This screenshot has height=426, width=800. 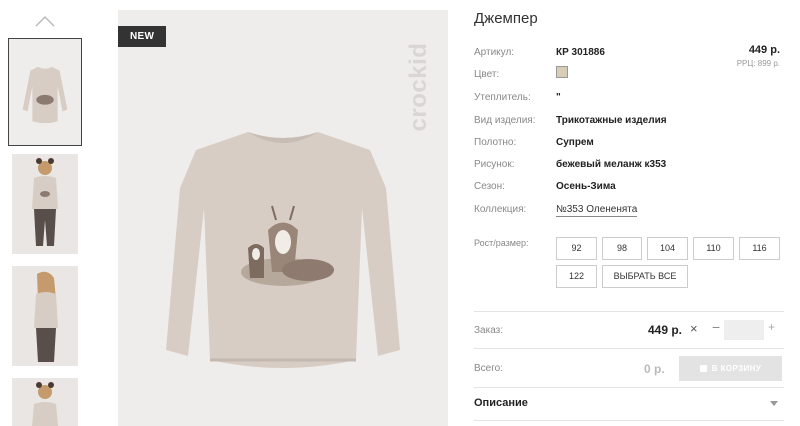 What do you see at coordinates (488, 368) in the screenshot?
I see `total-label: Всего:` at bounding box center [488, 368].